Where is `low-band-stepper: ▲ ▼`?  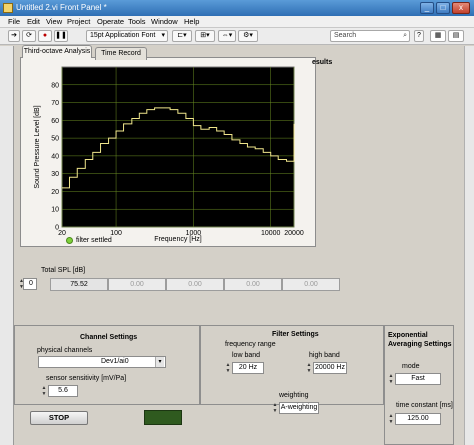 low-band-stepper: ▲ ▼ is located at coordinates (228, 368).